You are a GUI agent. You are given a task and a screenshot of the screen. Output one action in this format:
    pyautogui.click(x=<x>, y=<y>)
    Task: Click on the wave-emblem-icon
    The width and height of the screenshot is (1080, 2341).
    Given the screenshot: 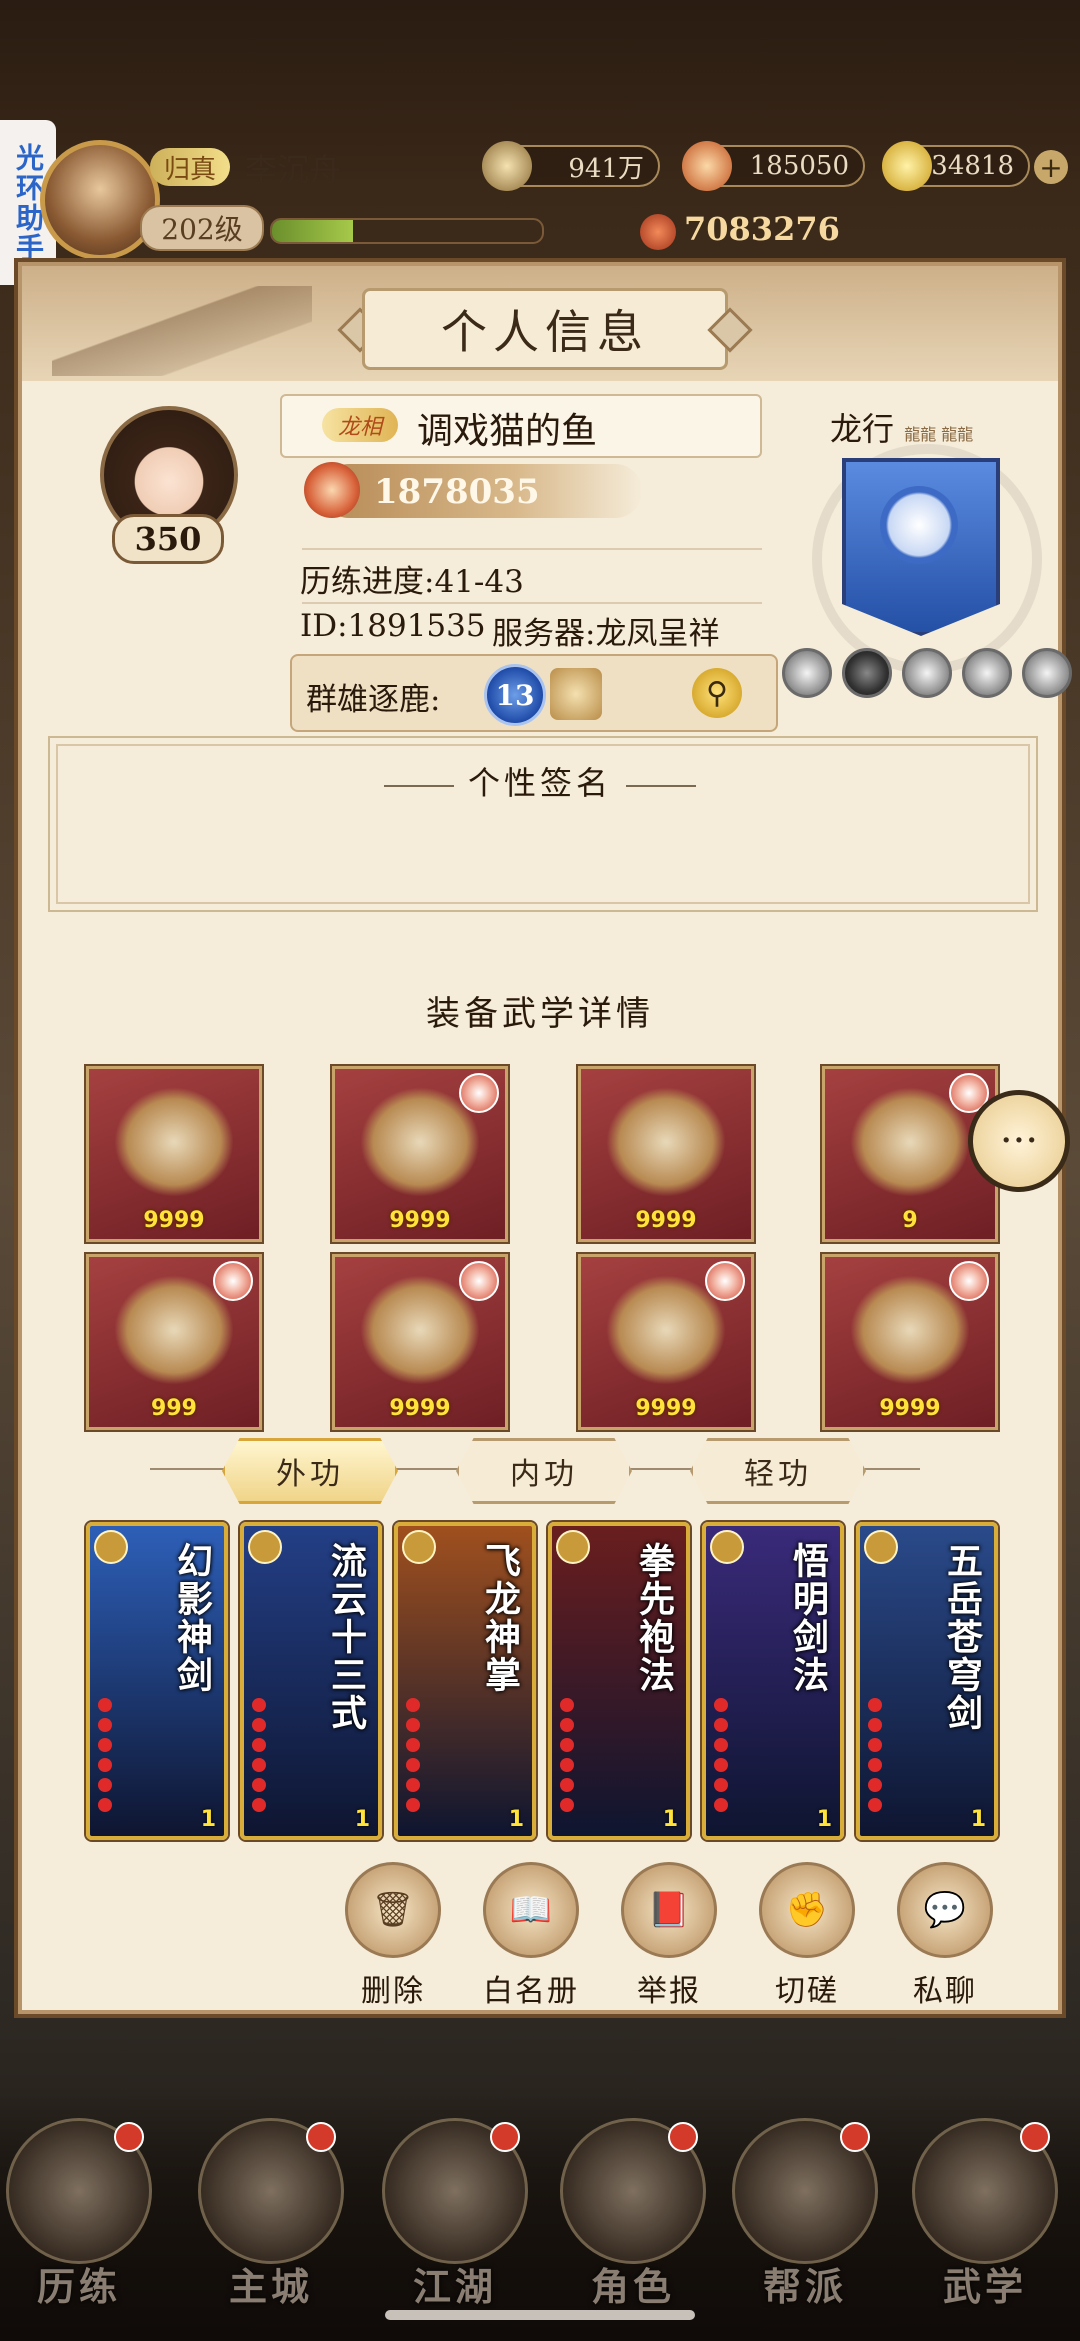 What is the action you would take?
    pyautogui.click(x=919, y=525)
    